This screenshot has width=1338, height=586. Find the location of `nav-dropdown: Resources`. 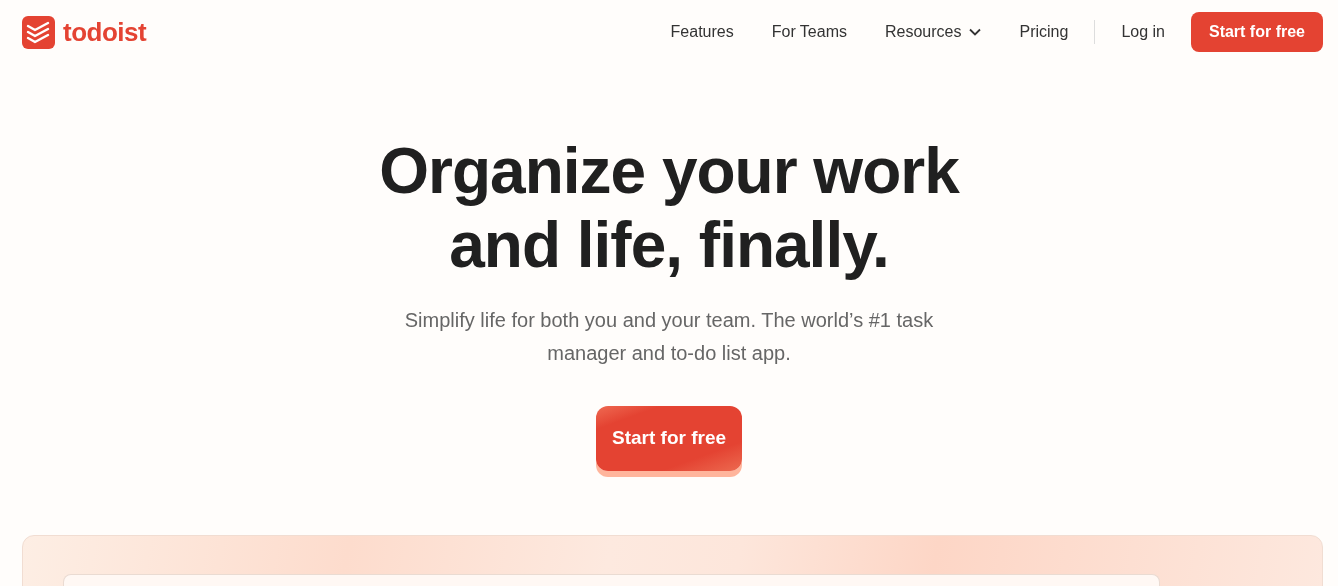

nav-dropdown: Resources is located at coordinates (933, 32).